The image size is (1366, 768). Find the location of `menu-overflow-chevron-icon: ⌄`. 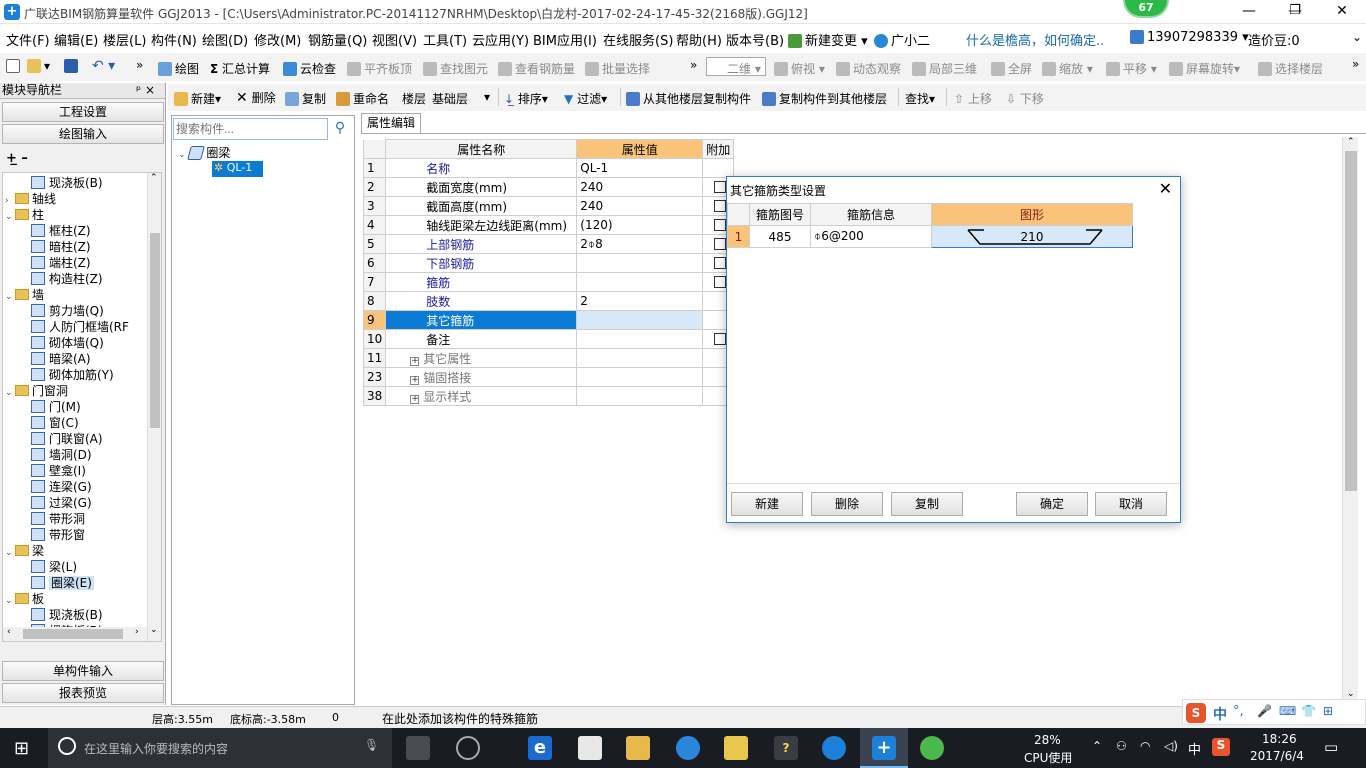

menu-overflow-chevron-icon: ⌄ is located at coordinates (1357, 37).